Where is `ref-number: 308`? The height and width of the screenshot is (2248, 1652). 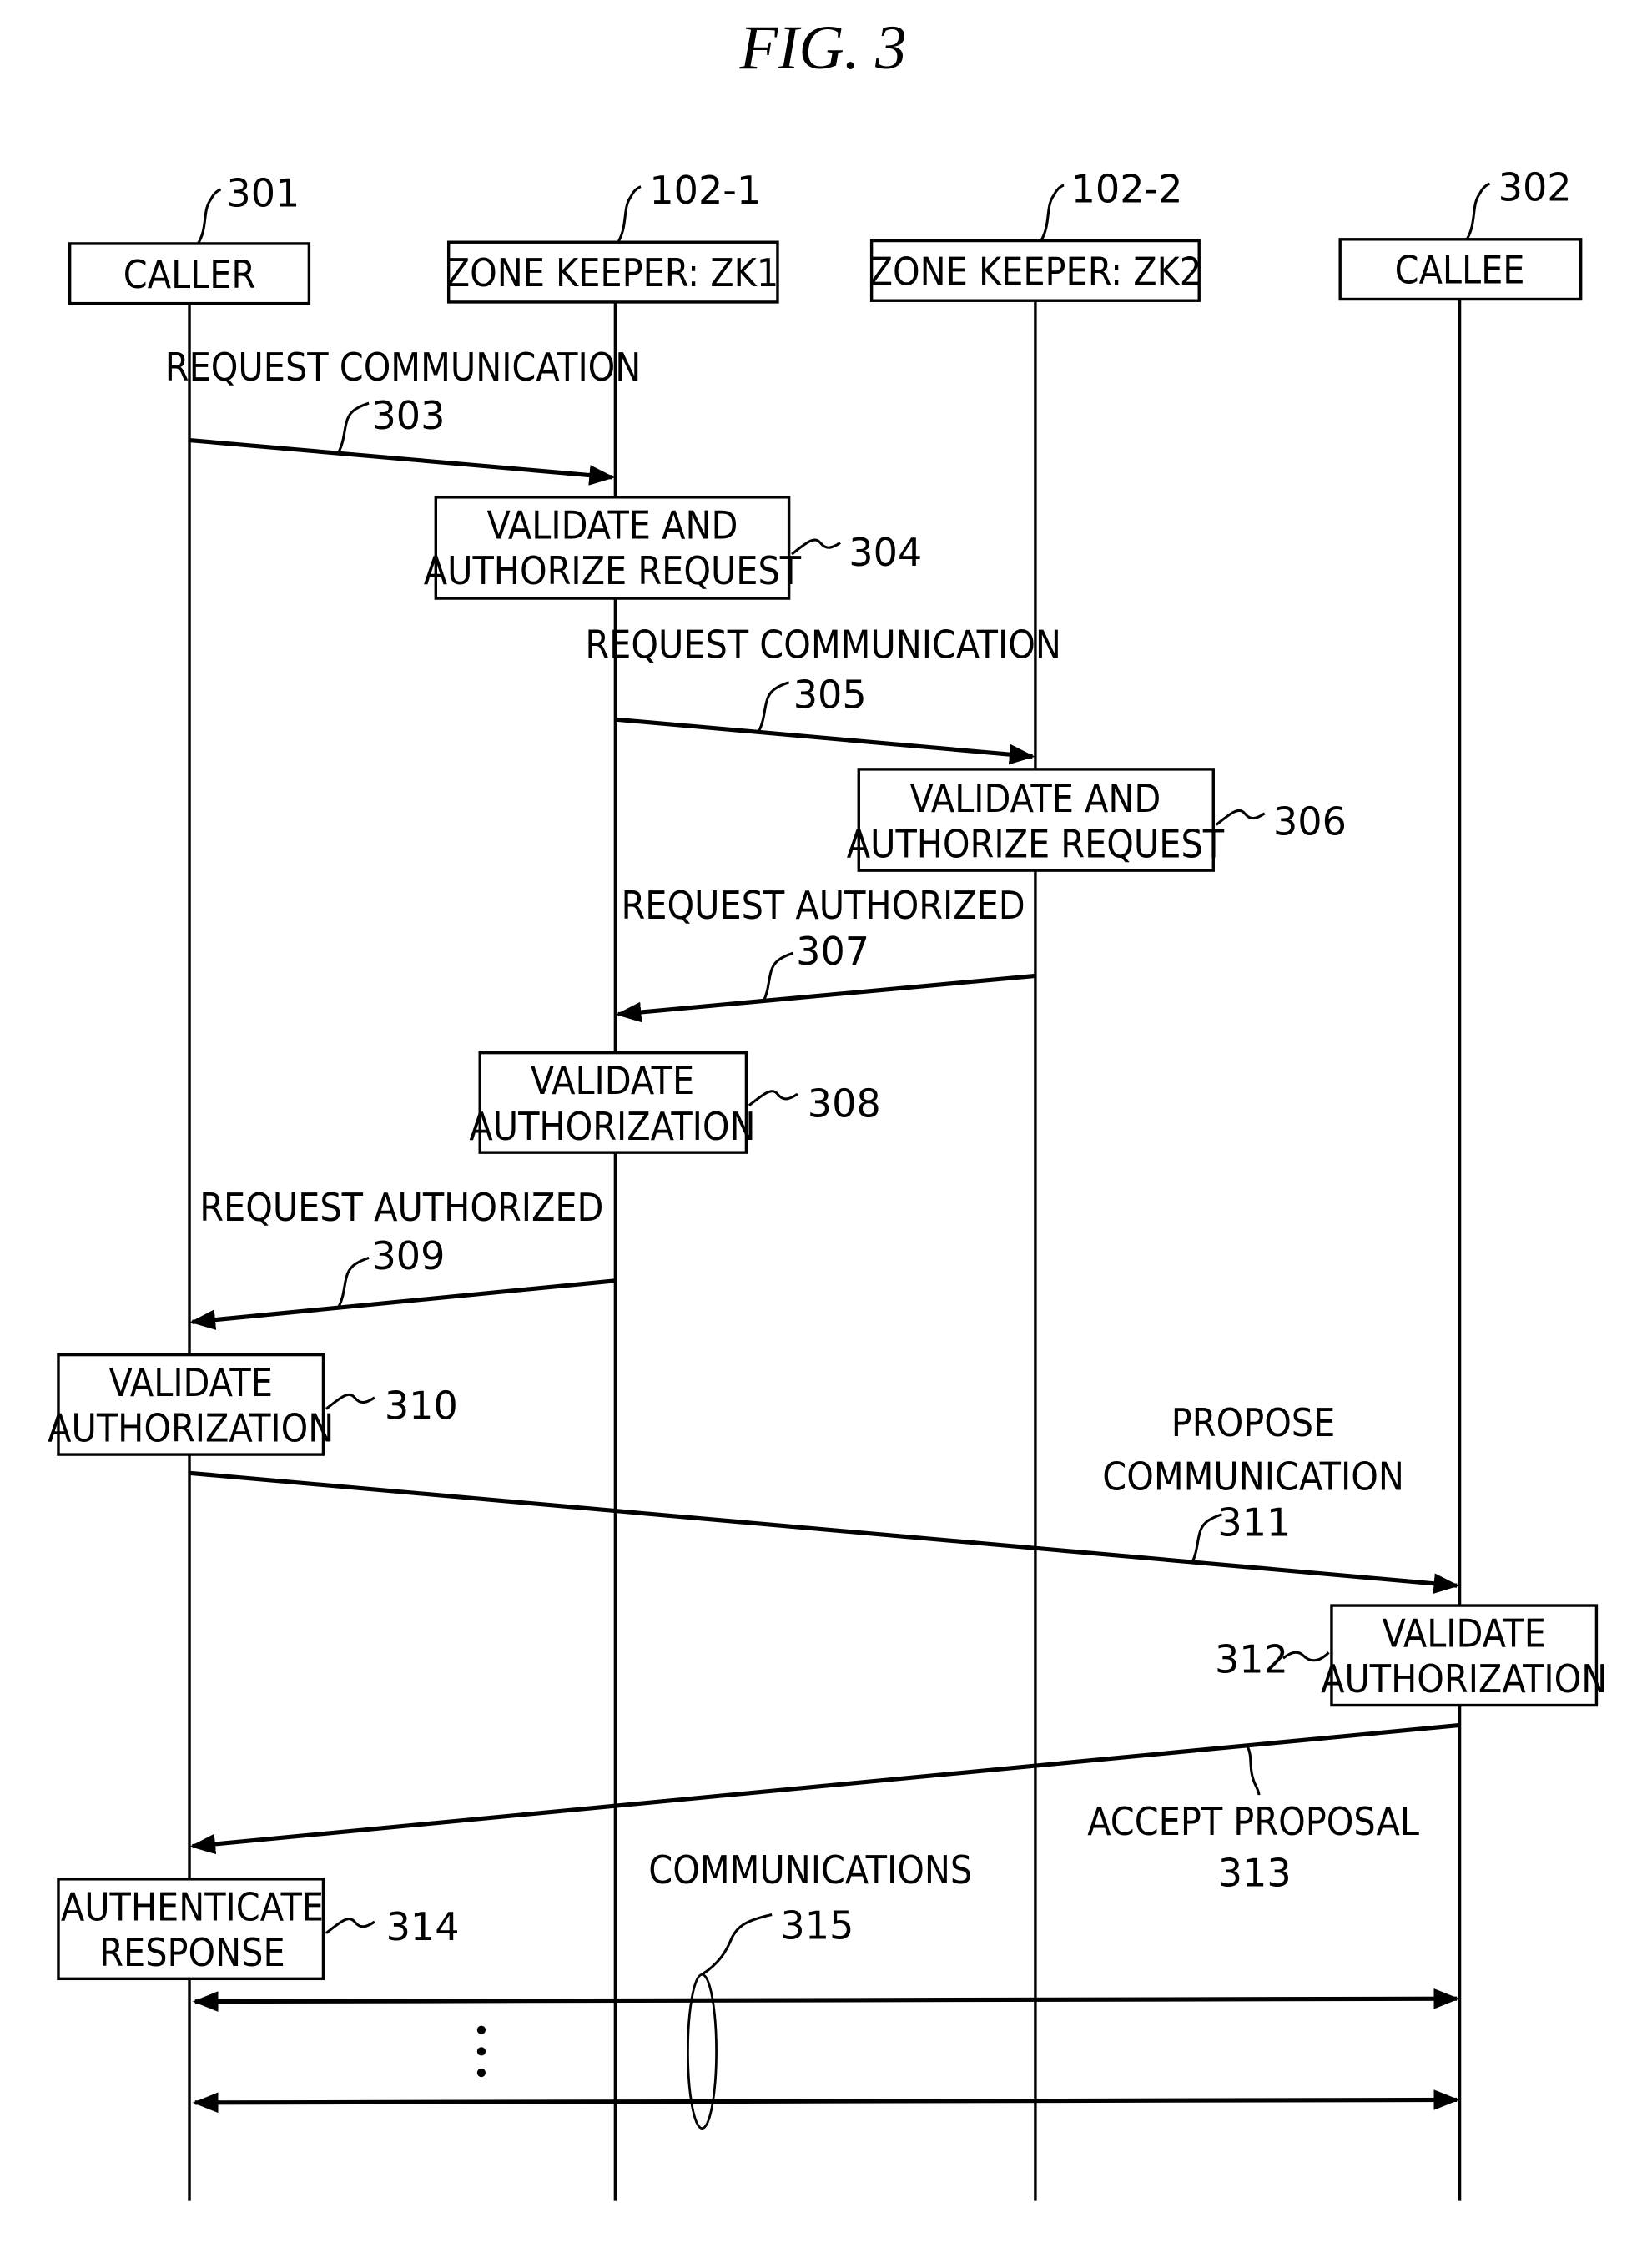 ref-number: 308 is located at coordinates (845, 1103).